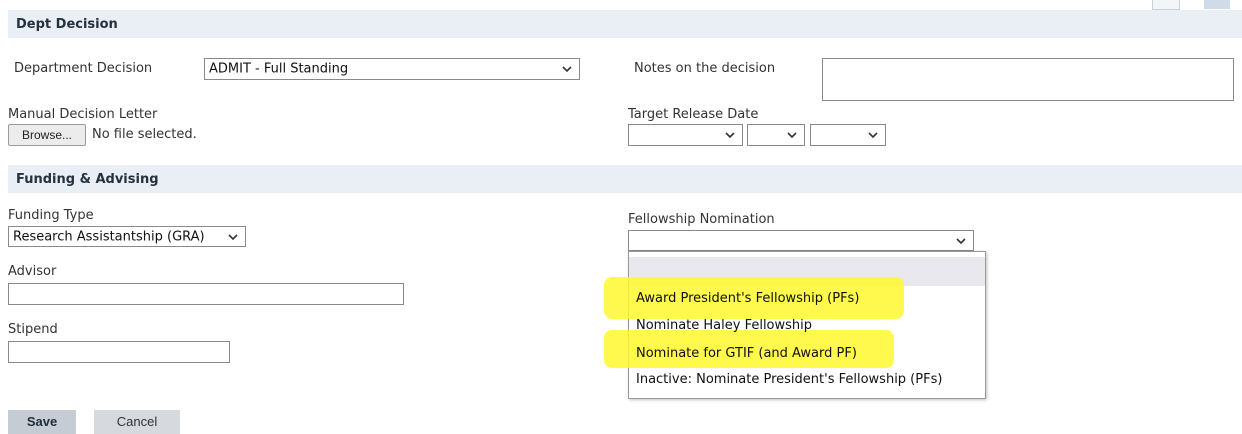 Image resolution: width=1242 pixels, height=434 pixels. I want to click on advisor-input, so click(206, 294).